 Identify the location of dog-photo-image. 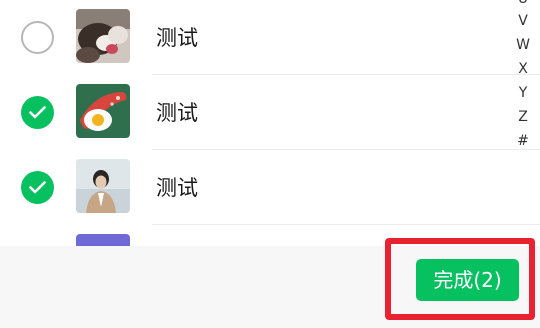
(103, 36).